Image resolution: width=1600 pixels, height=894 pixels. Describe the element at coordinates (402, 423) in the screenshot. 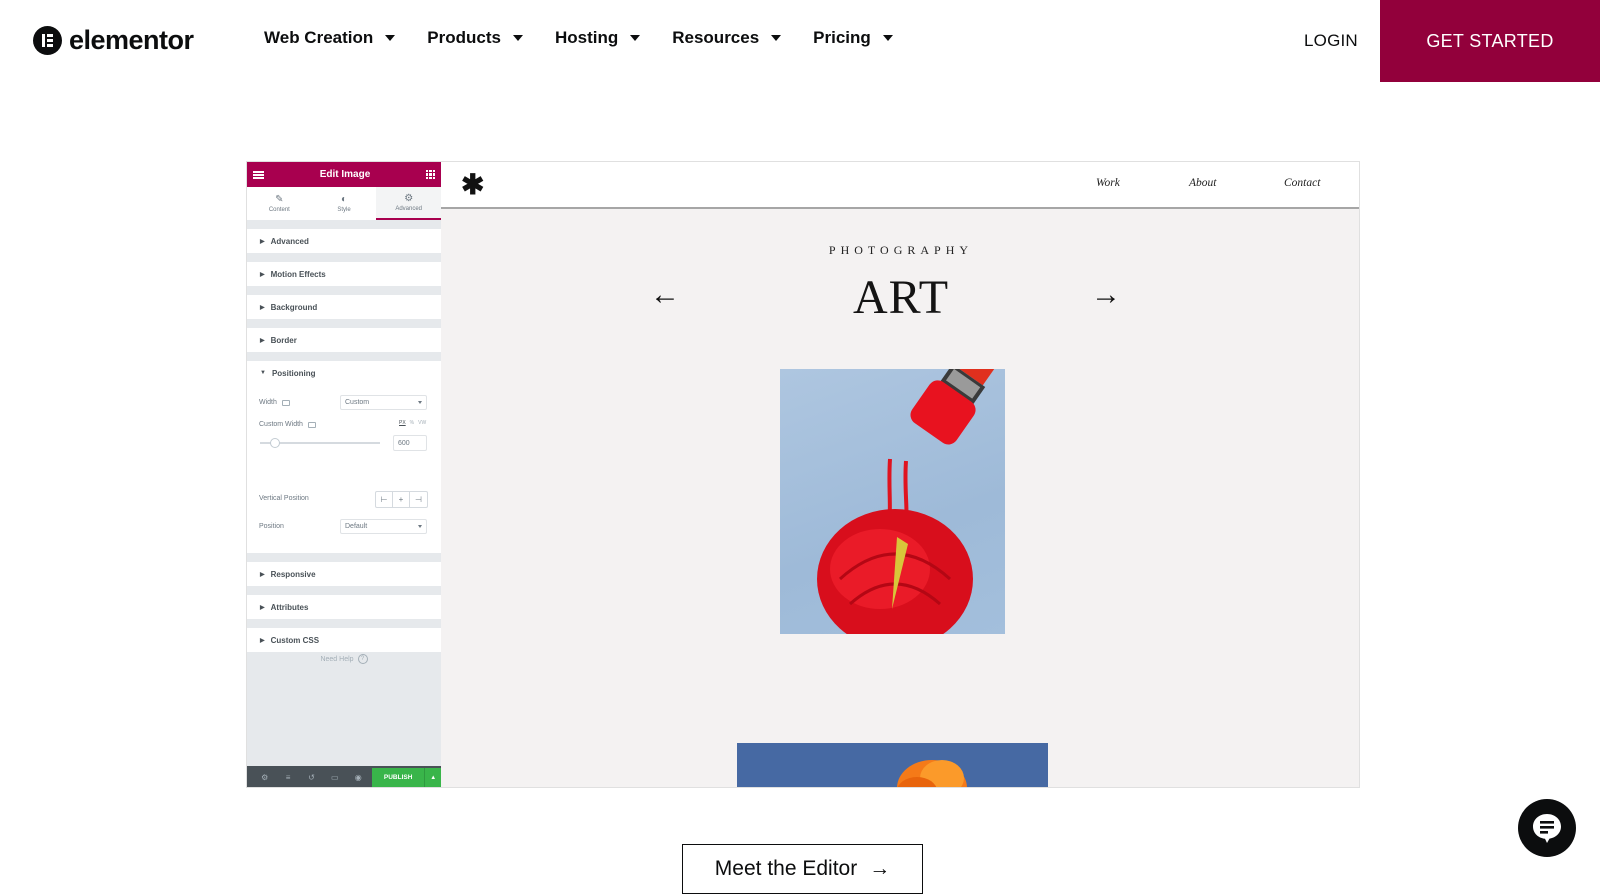

I see `unit-px: PX` at that location.